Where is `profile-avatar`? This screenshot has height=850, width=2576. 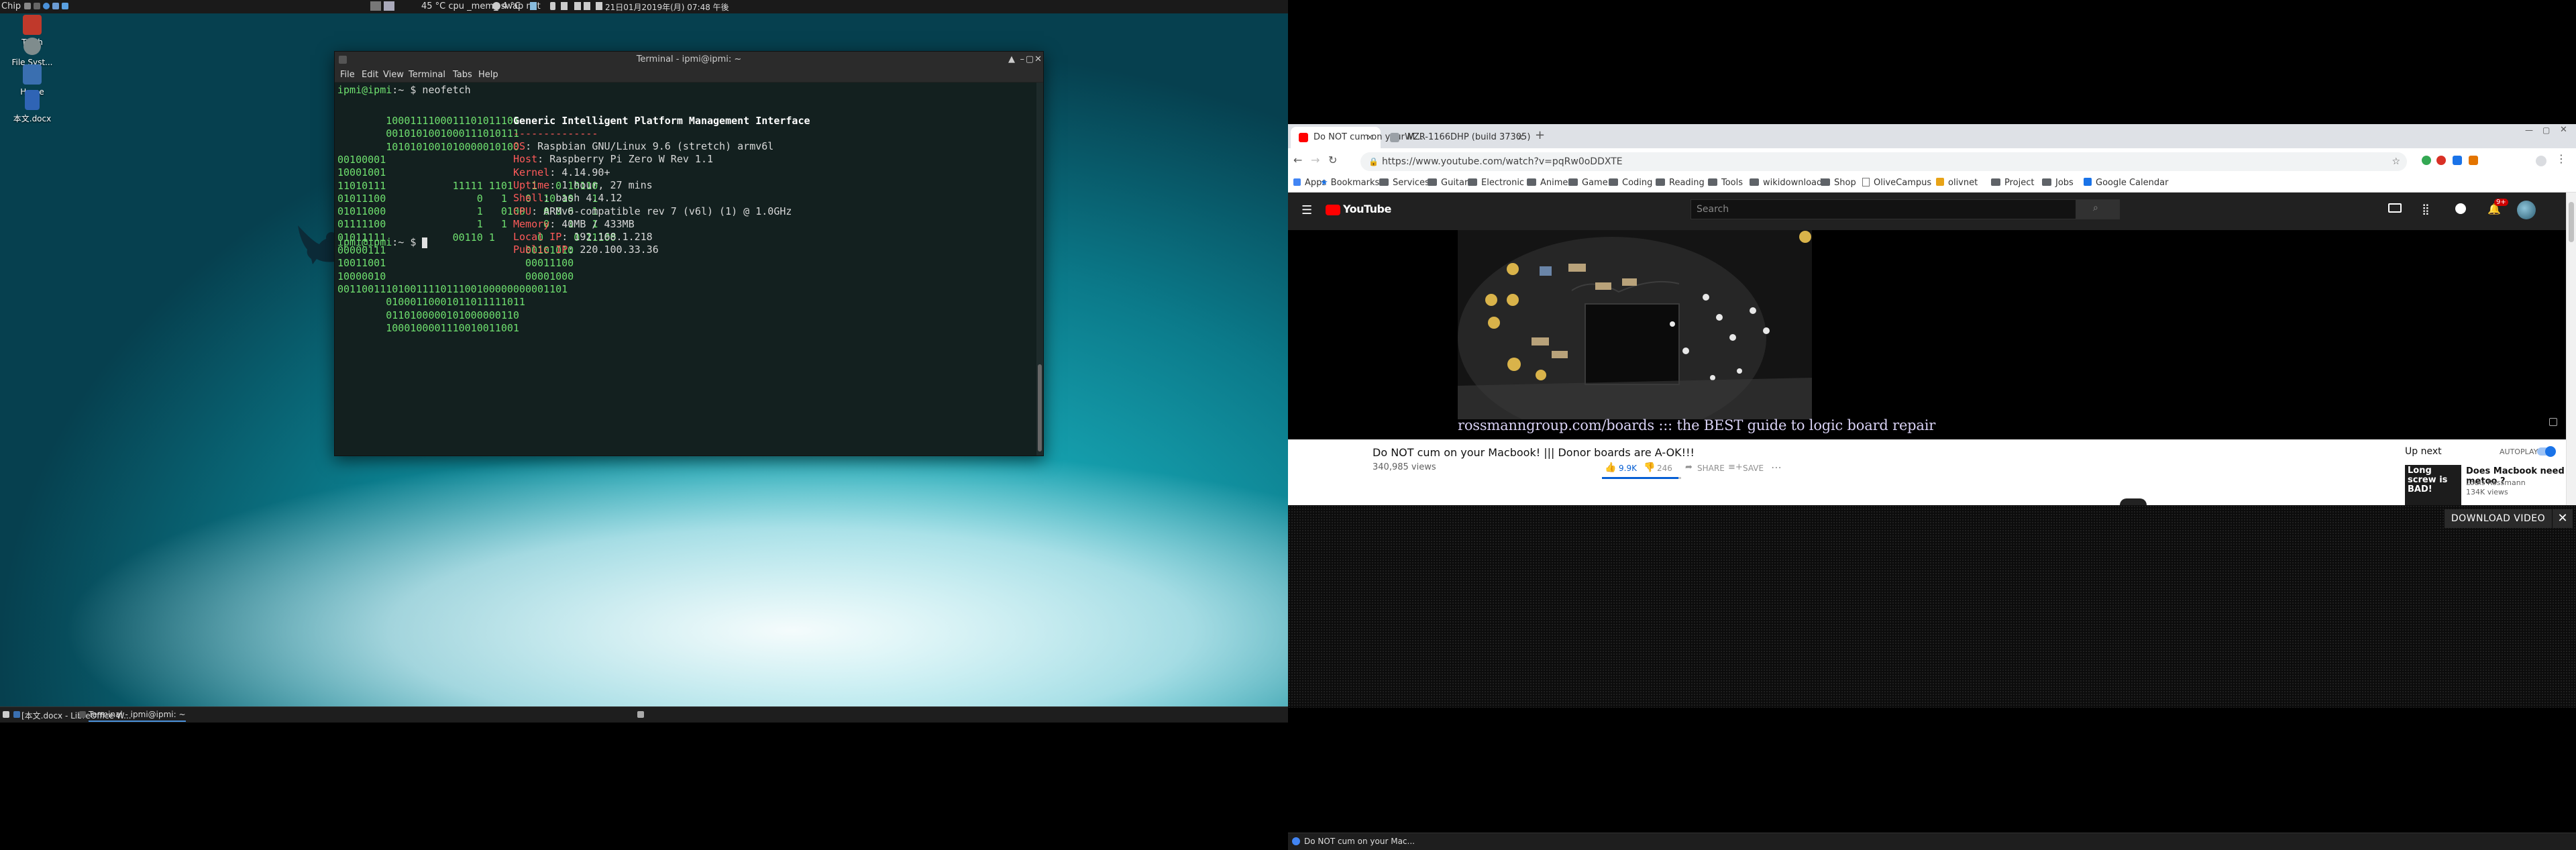 profile-avatar is located at coordinates (2541, 161).